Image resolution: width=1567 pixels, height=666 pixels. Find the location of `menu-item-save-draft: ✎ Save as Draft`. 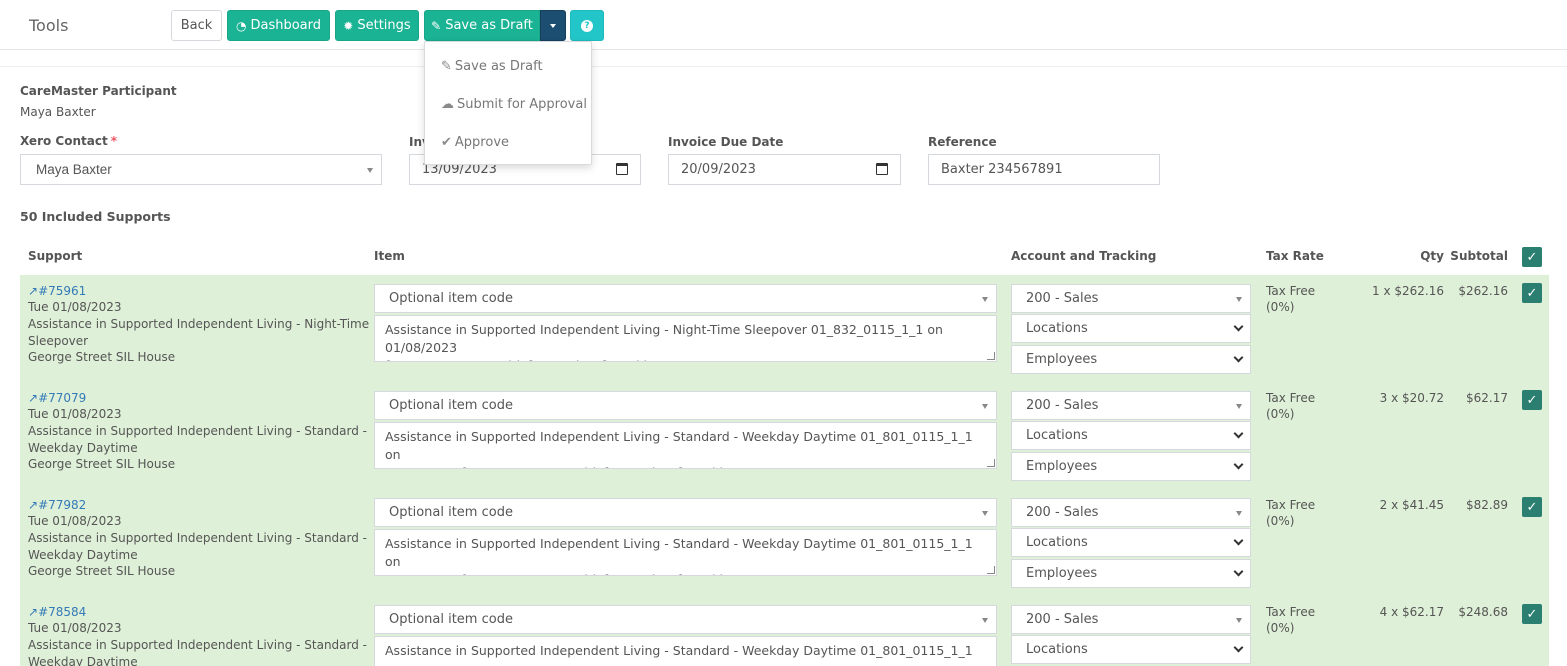

menu-item-save-draft: ✎ Save as Draft is located at coordinates (492, 66).